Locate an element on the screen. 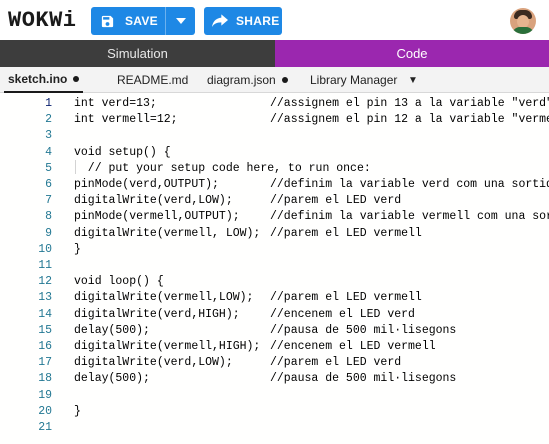 The height and width of the screenshot is (444, 549). code-text: digitalWrite(verd,HIGH); is located at coordinates (157, 314).